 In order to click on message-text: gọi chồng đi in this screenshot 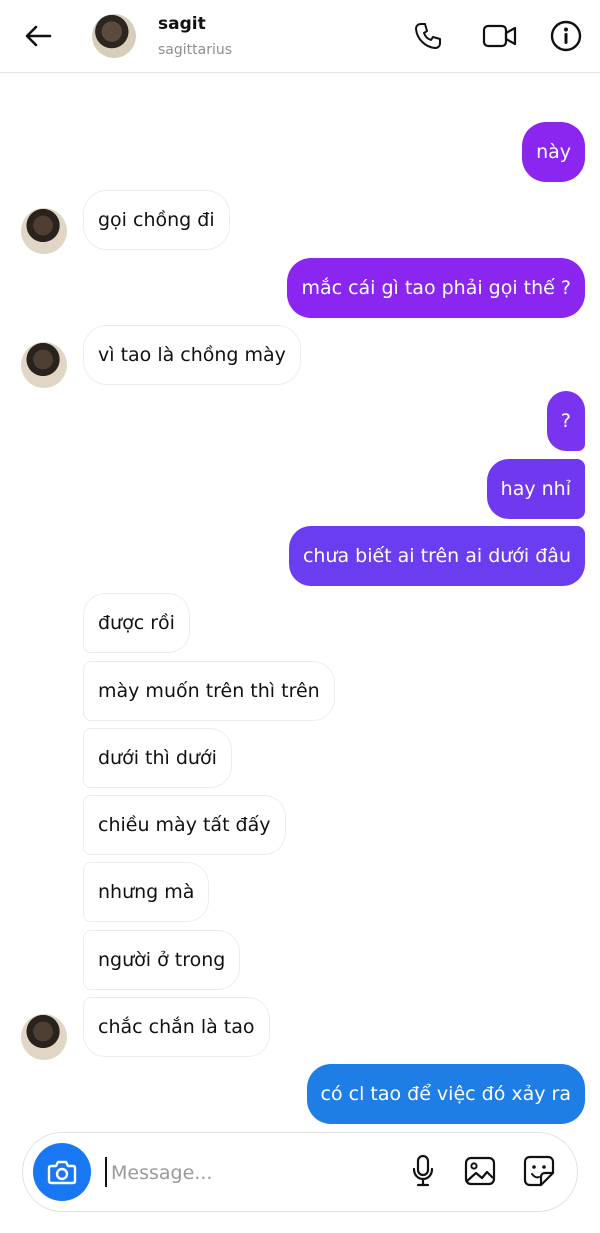, I will do `click(156, 220)`.